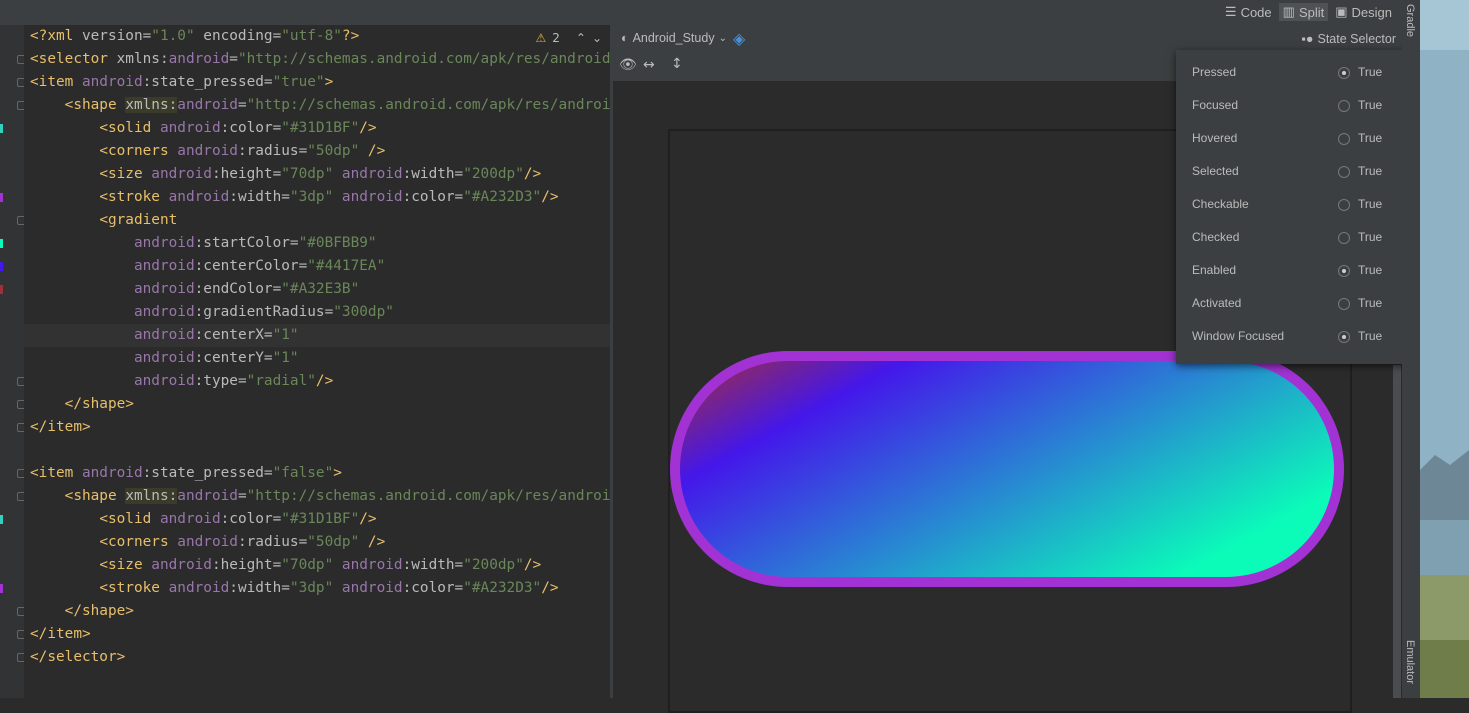  I want to click on code-line: android:type="radial"/>, so click(317, 381).